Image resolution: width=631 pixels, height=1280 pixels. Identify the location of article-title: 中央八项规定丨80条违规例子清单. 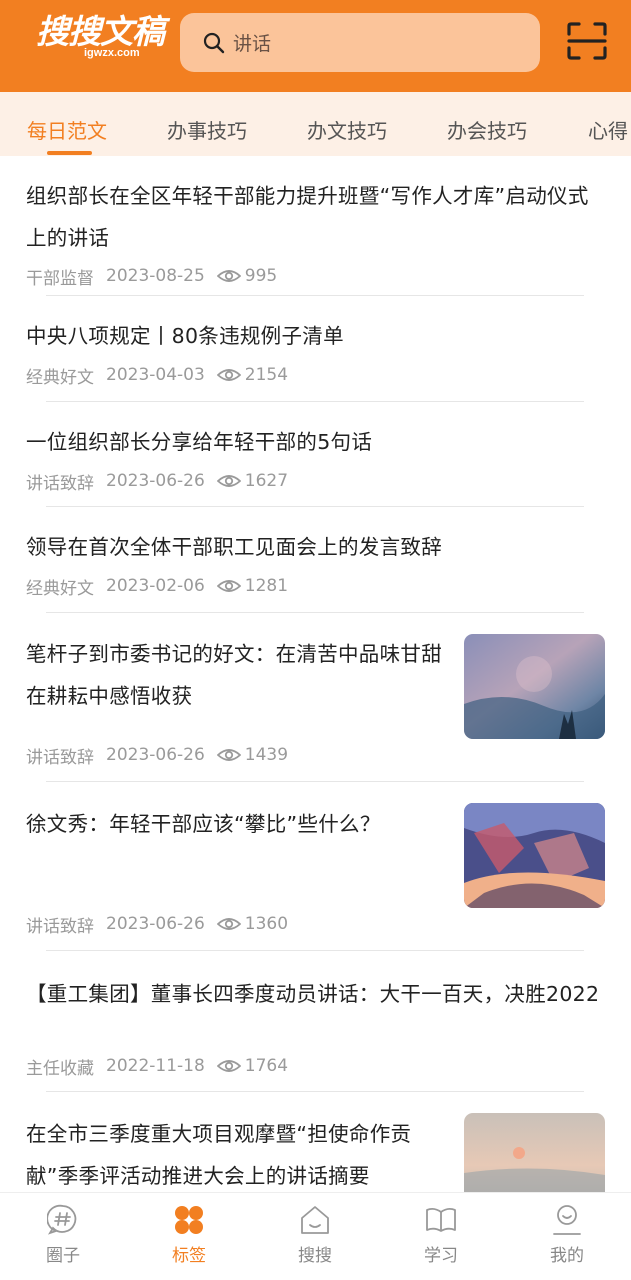
(185, 336).